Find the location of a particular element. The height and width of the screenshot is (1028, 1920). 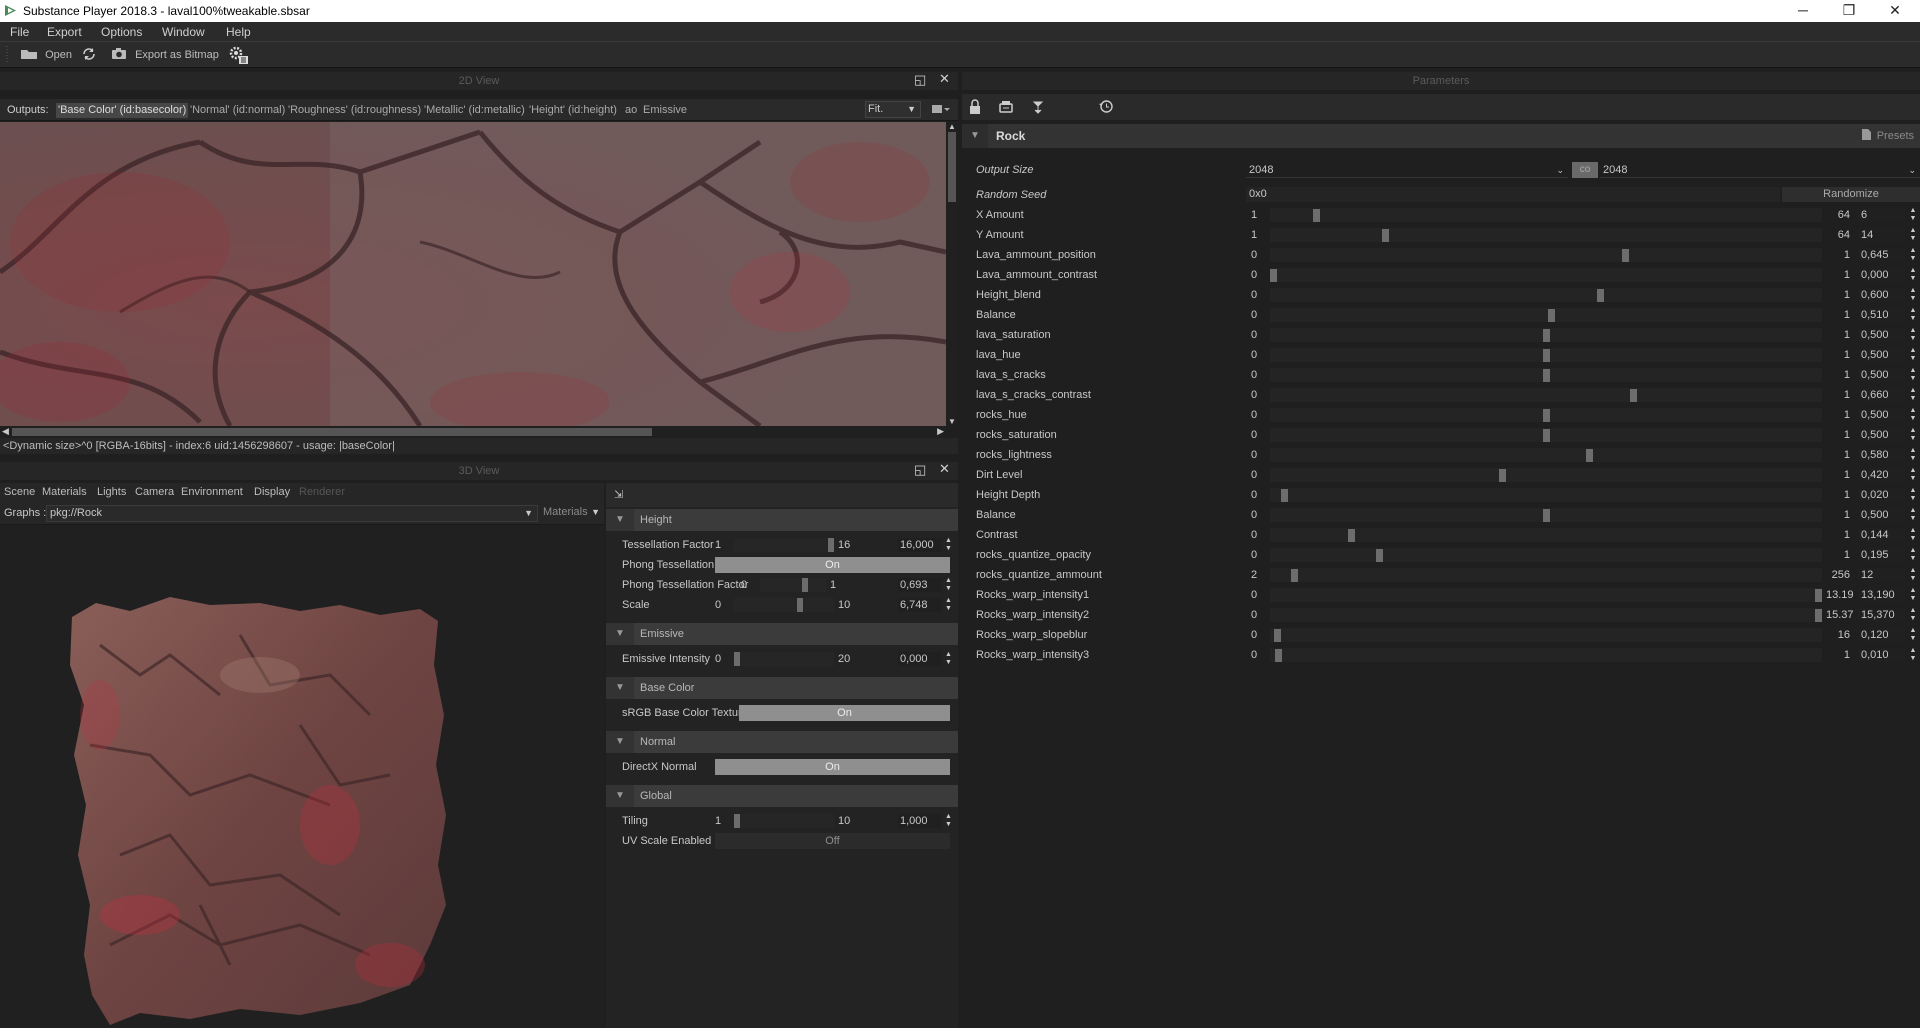

reset-params-icon is located at coordinates (1038, 107).